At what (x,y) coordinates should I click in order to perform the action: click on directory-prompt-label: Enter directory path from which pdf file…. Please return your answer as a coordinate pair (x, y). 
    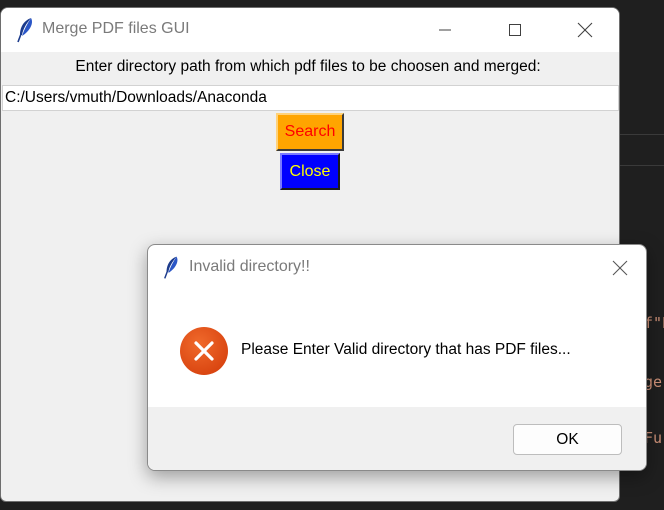
    Looking at the image, I should click on (308, 66).